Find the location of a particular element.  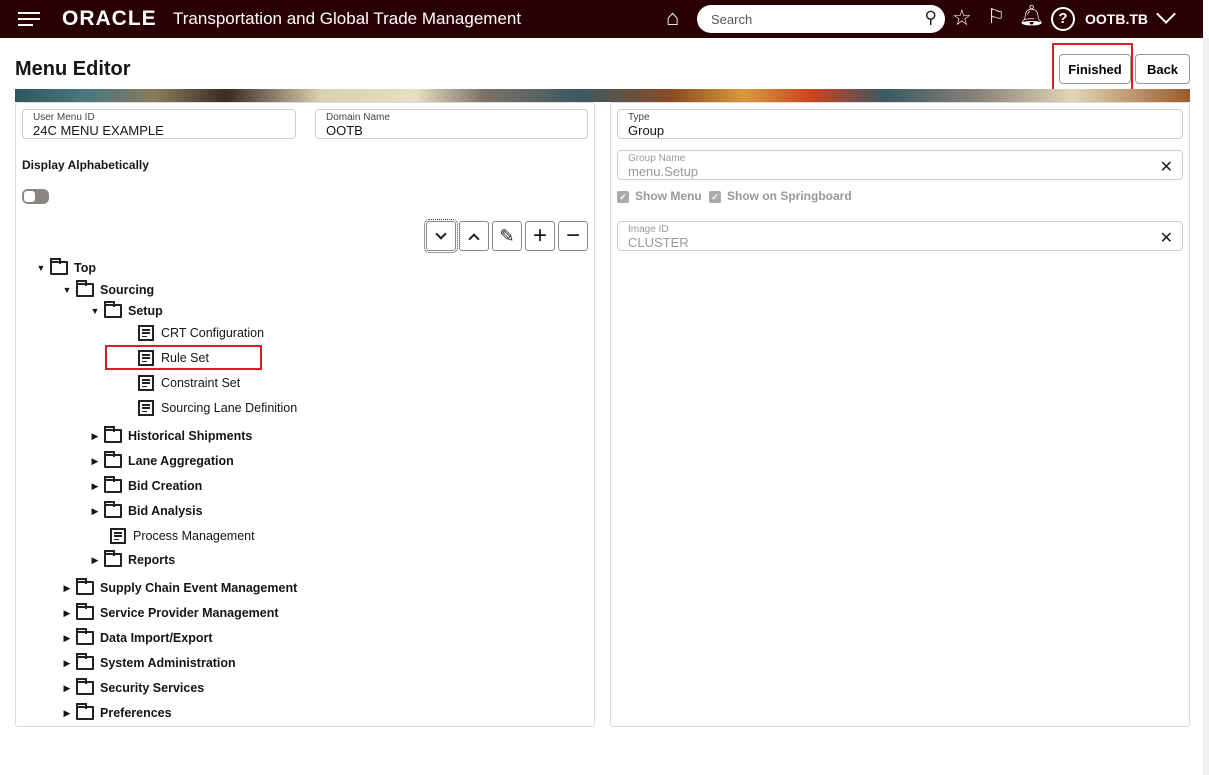

tree-node: CRT Configuration is located at coordinates (201, 333).